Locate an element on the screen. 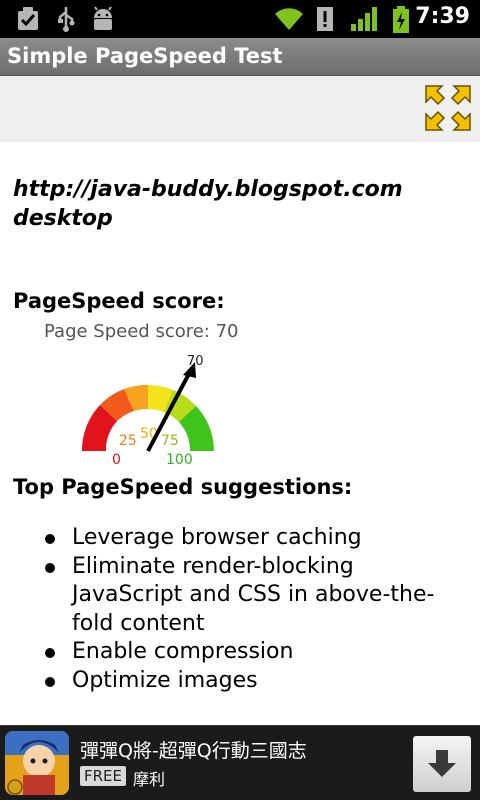  app-title-bar: Simple PageSpeed Test is located at coordinates (240, 57).